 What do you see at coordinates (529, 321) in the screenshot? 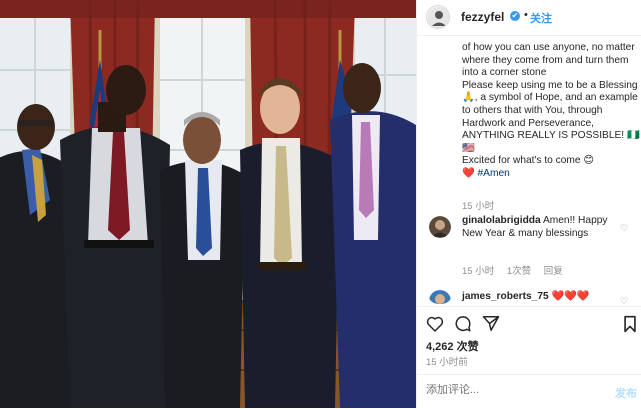
I see `post-action-bar` at bounding box center [529, 321].